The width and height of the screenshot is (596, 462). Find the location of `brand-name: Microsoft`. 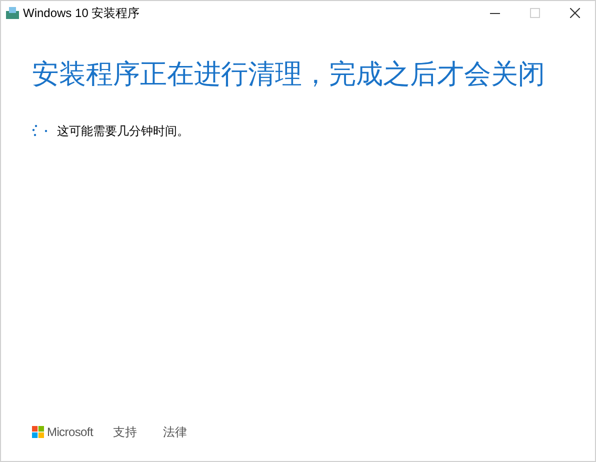

brand-name: Microsoft is located at coordinates (70, 432).